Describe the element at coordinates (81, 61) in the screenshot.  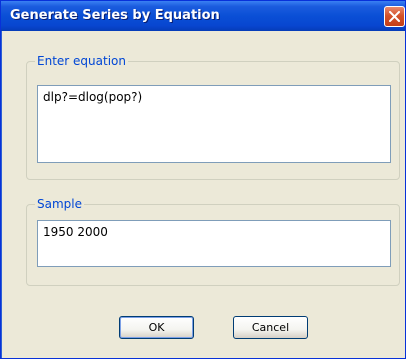
I see `equation-group-label: Enter equation` at that location.